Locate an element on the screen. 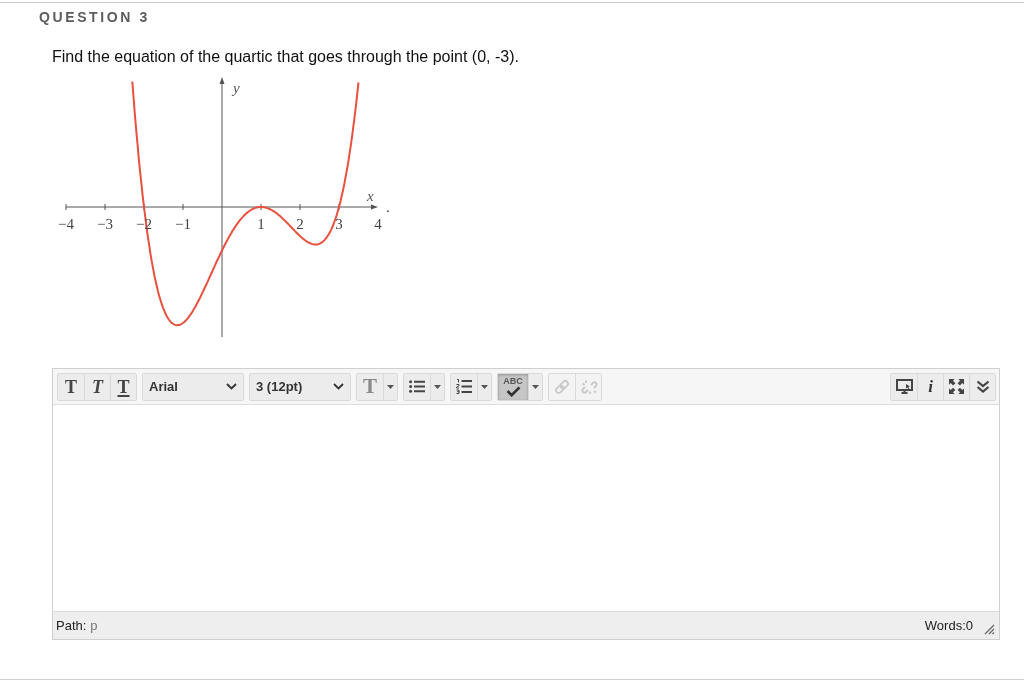  element-path-link: p is located at coordinates (94, 625).